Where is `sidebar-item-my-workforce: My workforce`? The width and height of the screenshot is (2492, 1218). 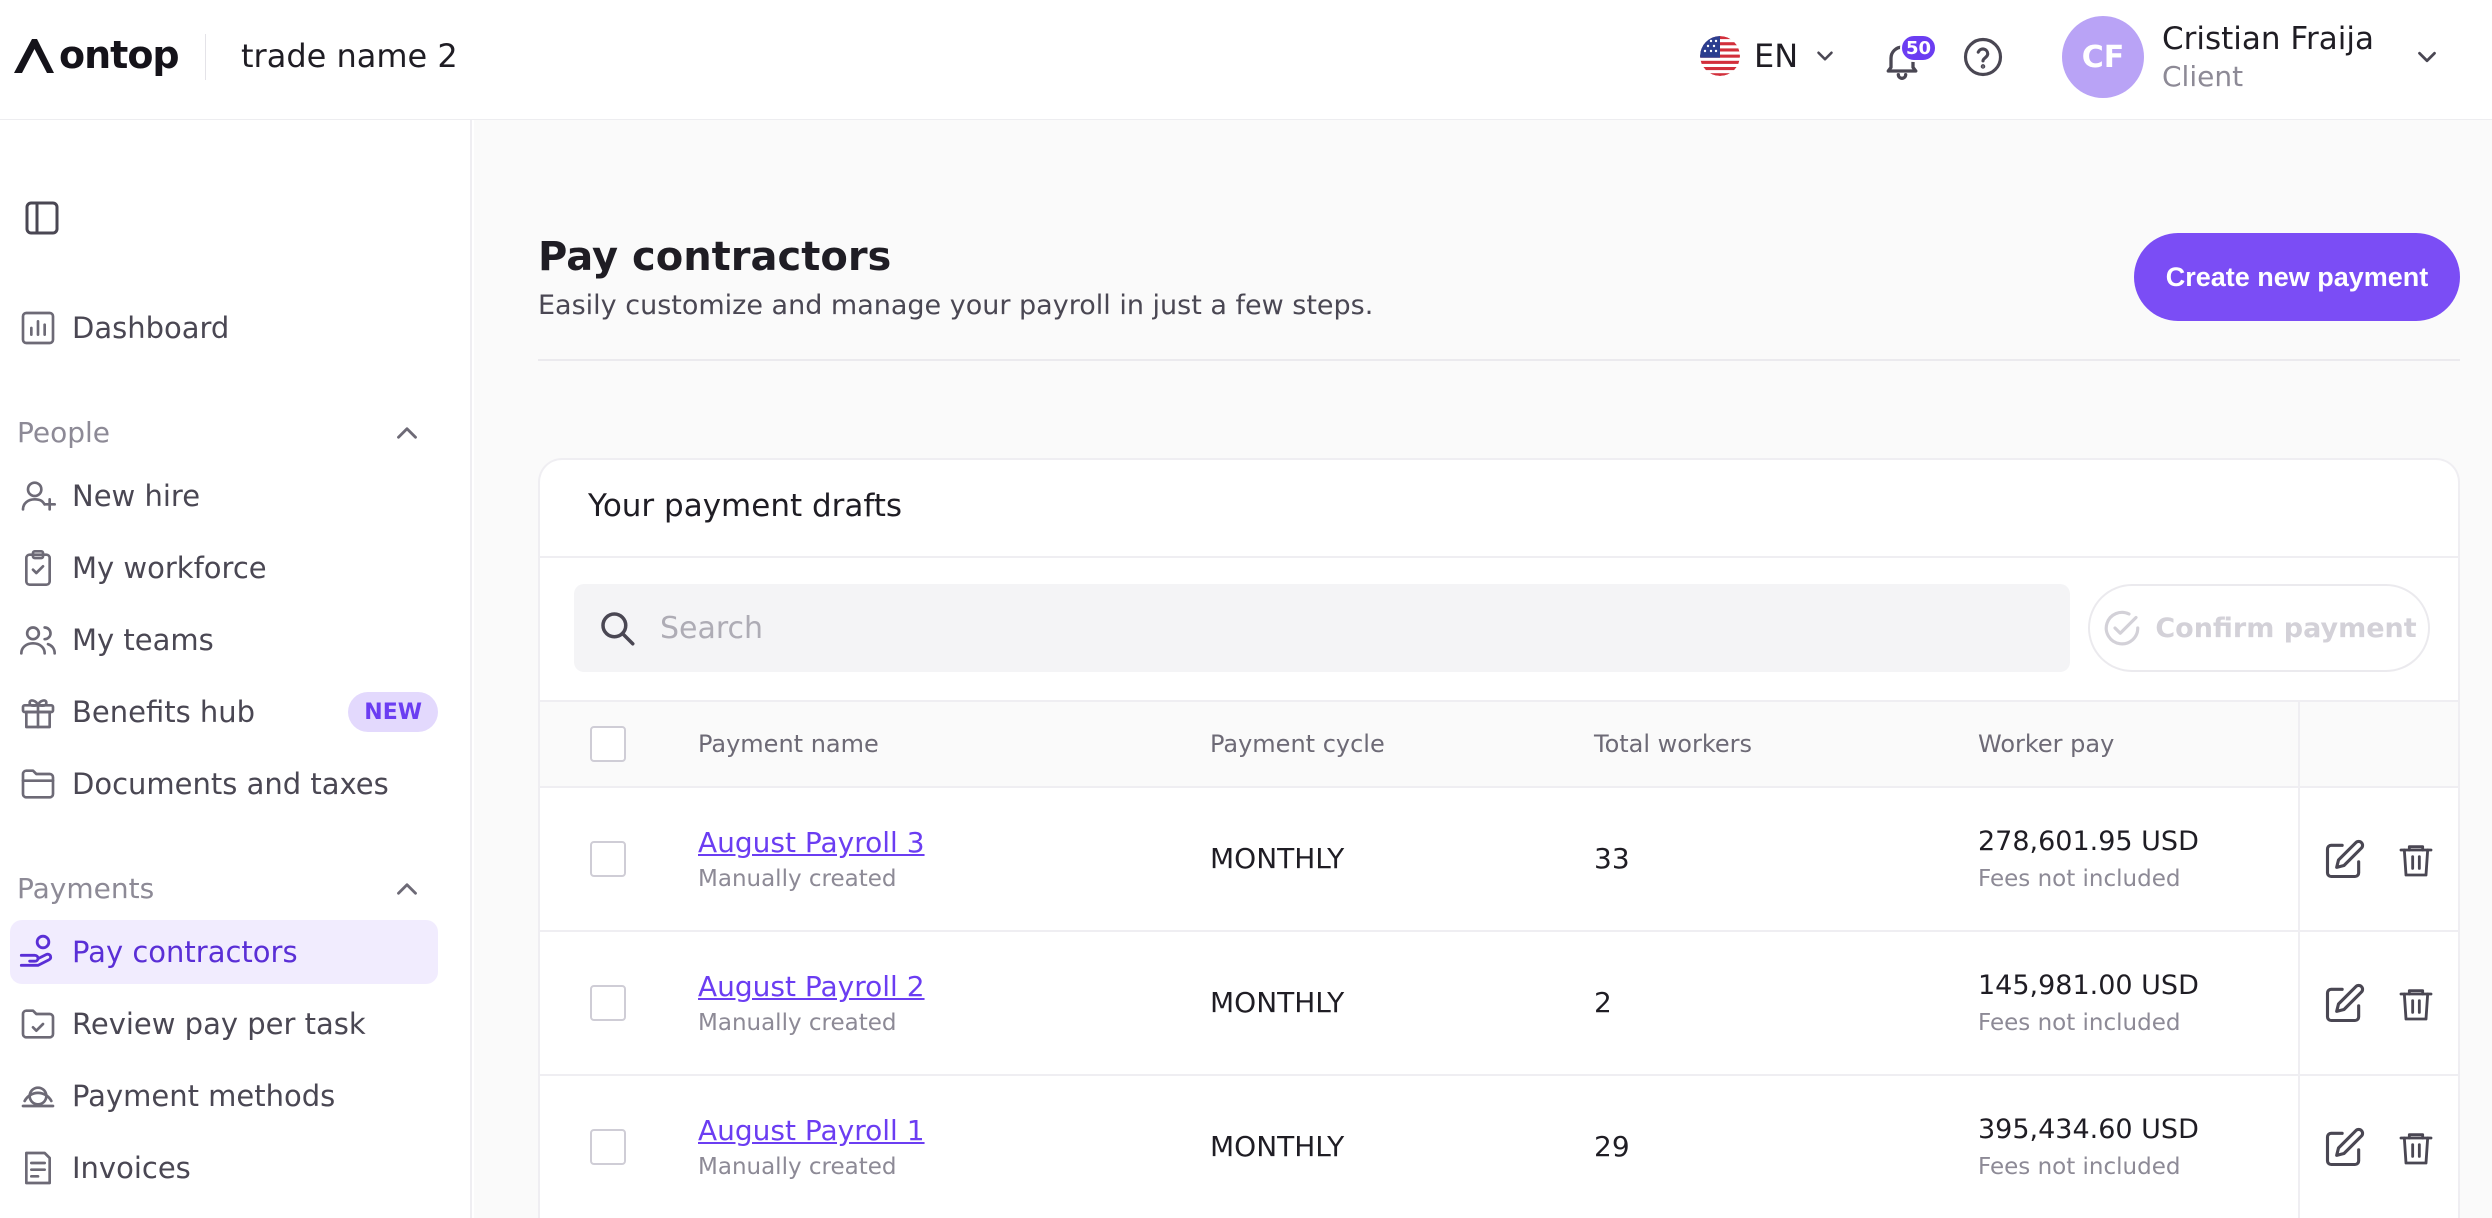 sidebar-item-my-workforce: My workforce is located at coordinates (224, 568).